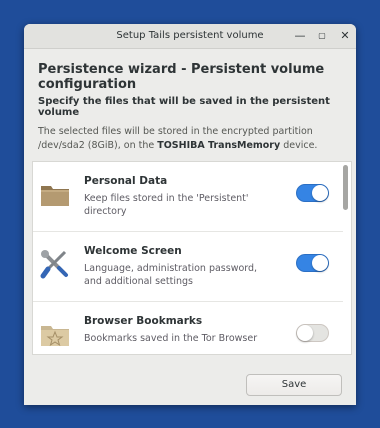 The height and width of the screenshot is (428, 380). What do you see at coordinates (171, 338) in the screenshot?
I see `feature-description: Bookmarks saved in the Tor Browser` at bounding box center [171, 338].